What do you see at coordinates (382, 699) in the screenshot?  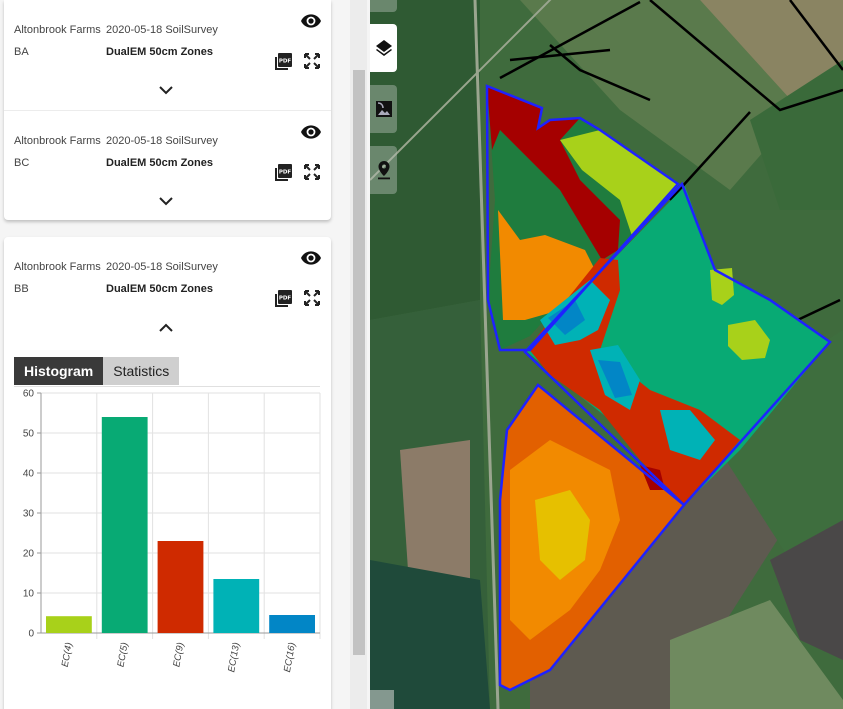 I see `map-chart-toggle` at bounding box center [382, 699].